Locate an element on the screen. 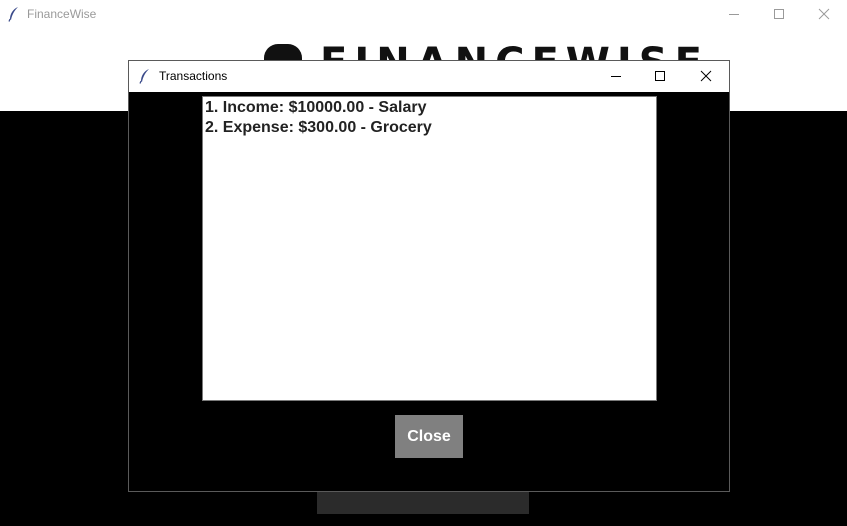 Image resolution: width=847 pixels, height=526 pixels. close-button: Close is located at coordinates (429, 436).